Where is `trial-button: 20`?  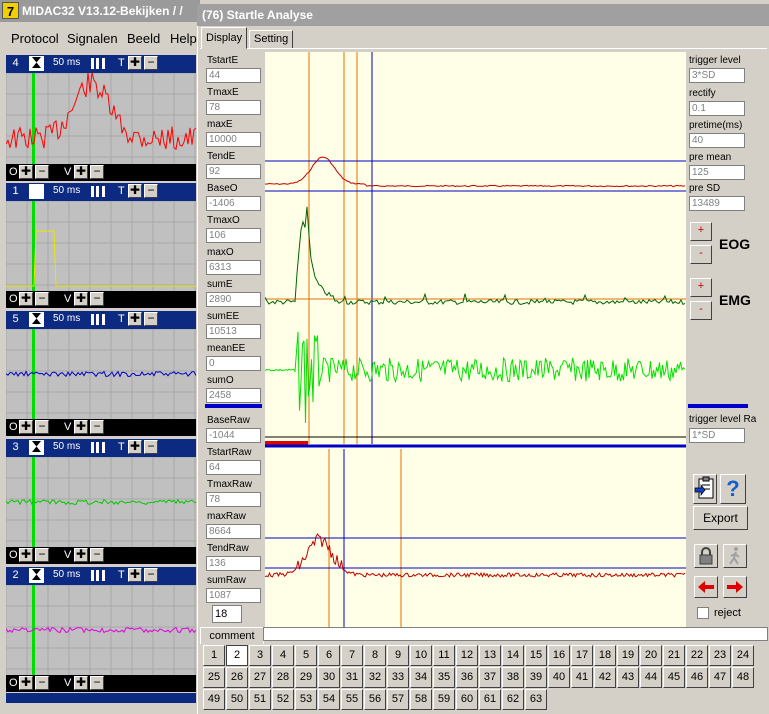 trial-button: 20 is located at coordinates (651, 655).